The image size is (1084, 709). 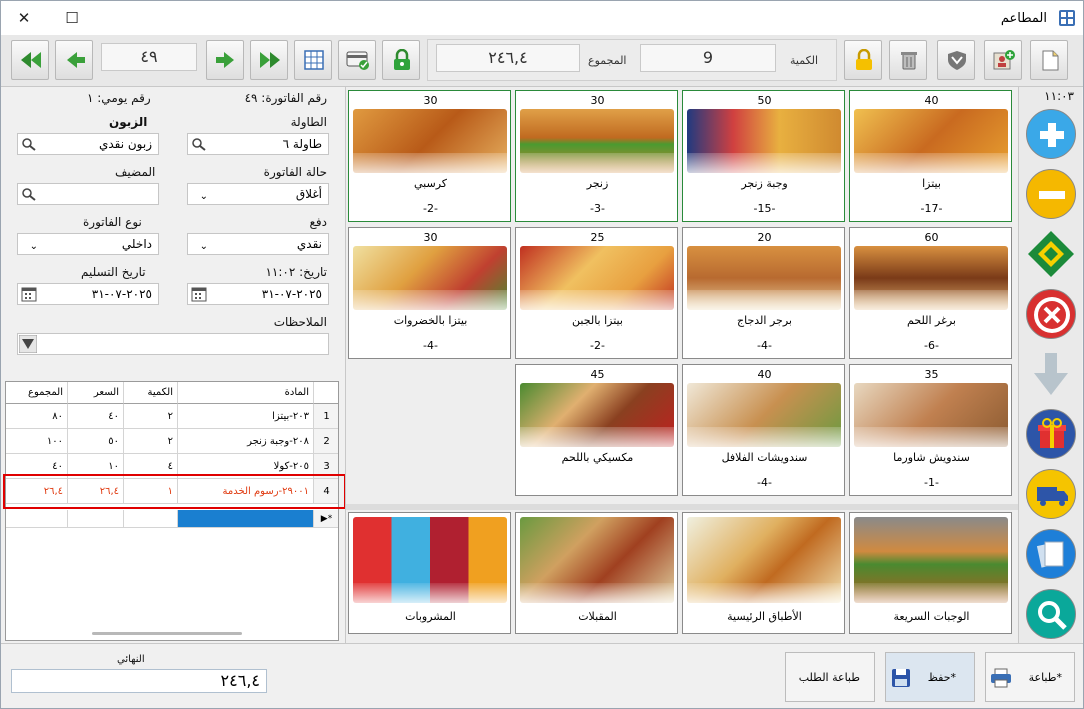 I want to click on menu-item-tile: 60 برغر اللحم -6-, so click(x=930, y=293).